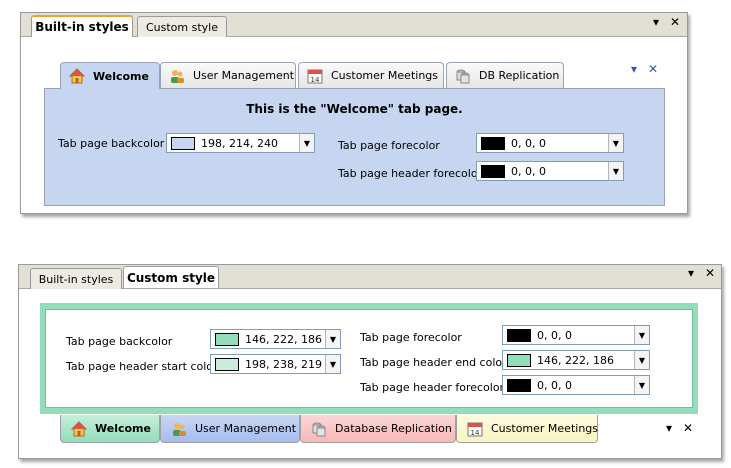  I want to click on backcolor-picker: 146, 222, 186 ▼, so click(275, 339).